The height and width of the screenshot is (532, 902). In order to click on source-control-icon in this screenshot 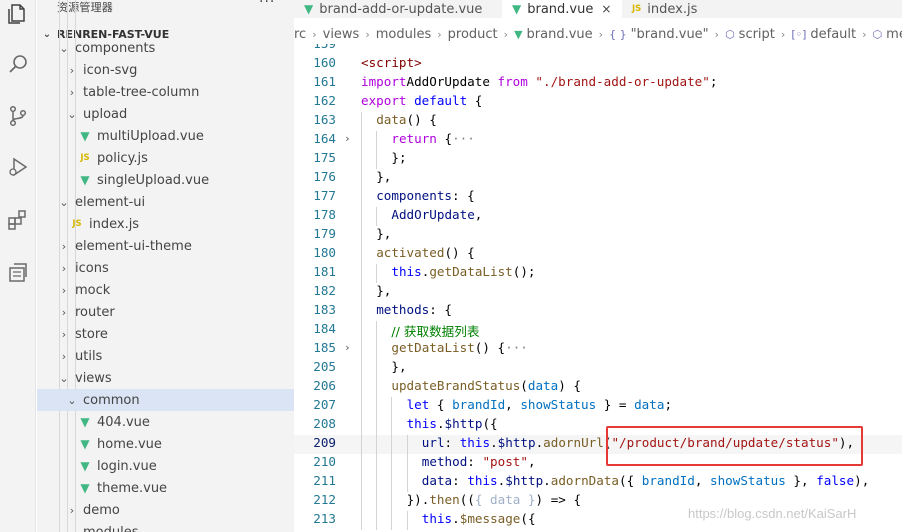, I will do `click(18, 116)`.